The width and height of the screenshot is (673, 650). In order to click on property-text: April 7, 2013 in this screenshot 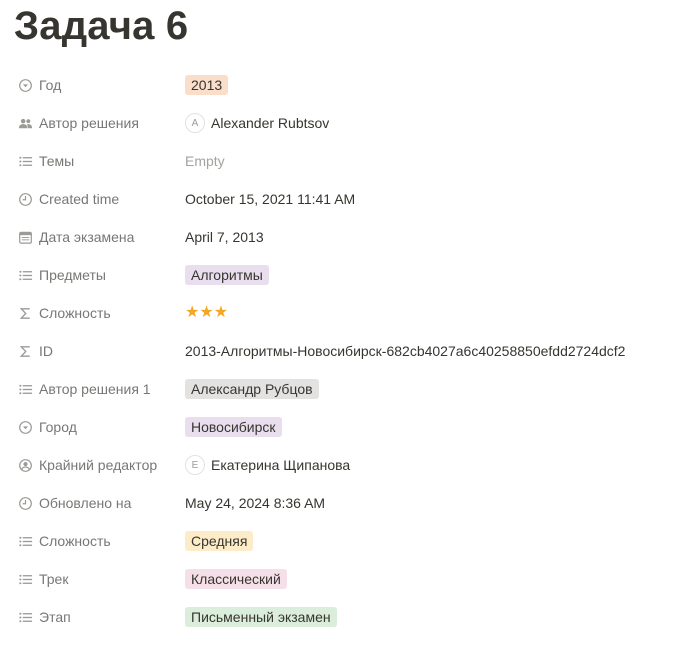, I will do `click(224, 237)`.